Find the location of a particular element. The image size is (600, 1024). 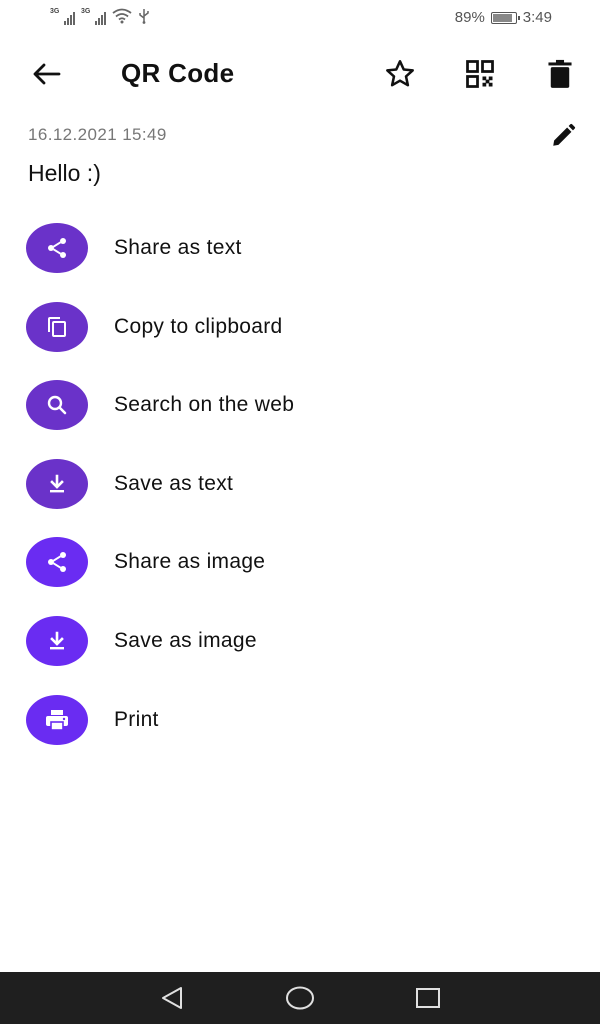

favorite-button is located at coordinates (400, 74).